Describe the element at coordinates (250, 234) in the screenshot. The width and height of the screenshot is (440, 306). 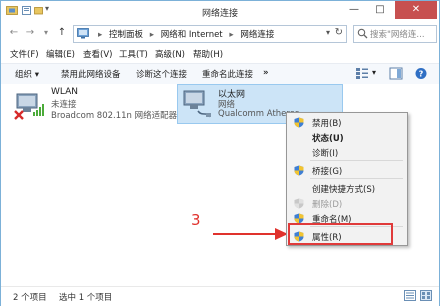
I see `annotation-arrow-icon` at that location.